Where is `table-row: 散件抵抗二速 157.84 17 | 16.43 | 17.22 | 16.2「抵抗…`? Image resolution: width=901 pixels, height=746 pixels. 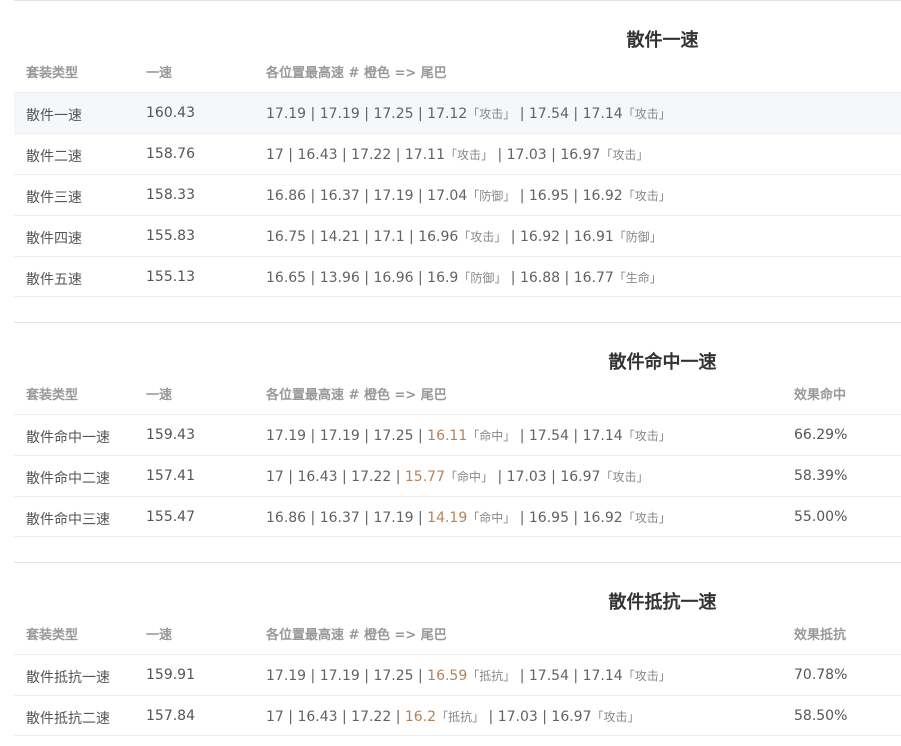 table-row: 散件抵抗二速 157.84 17 | 16.43 | 17.22 | 16.2「抵抗… is located at coordinates (457, 715).